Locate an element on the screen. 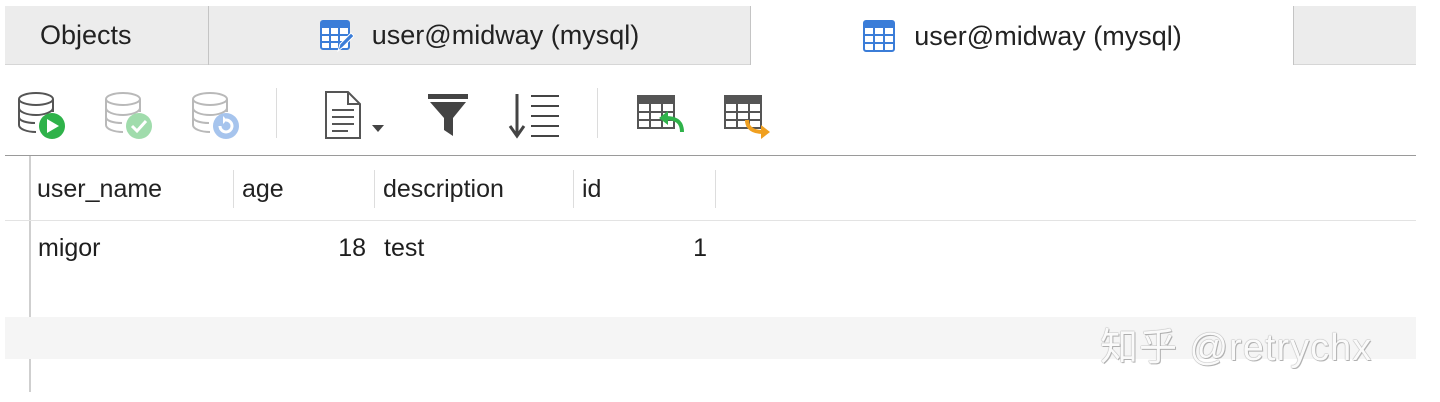 The image size is (1440, 402). filter-button is located at coordinates (451, 116).